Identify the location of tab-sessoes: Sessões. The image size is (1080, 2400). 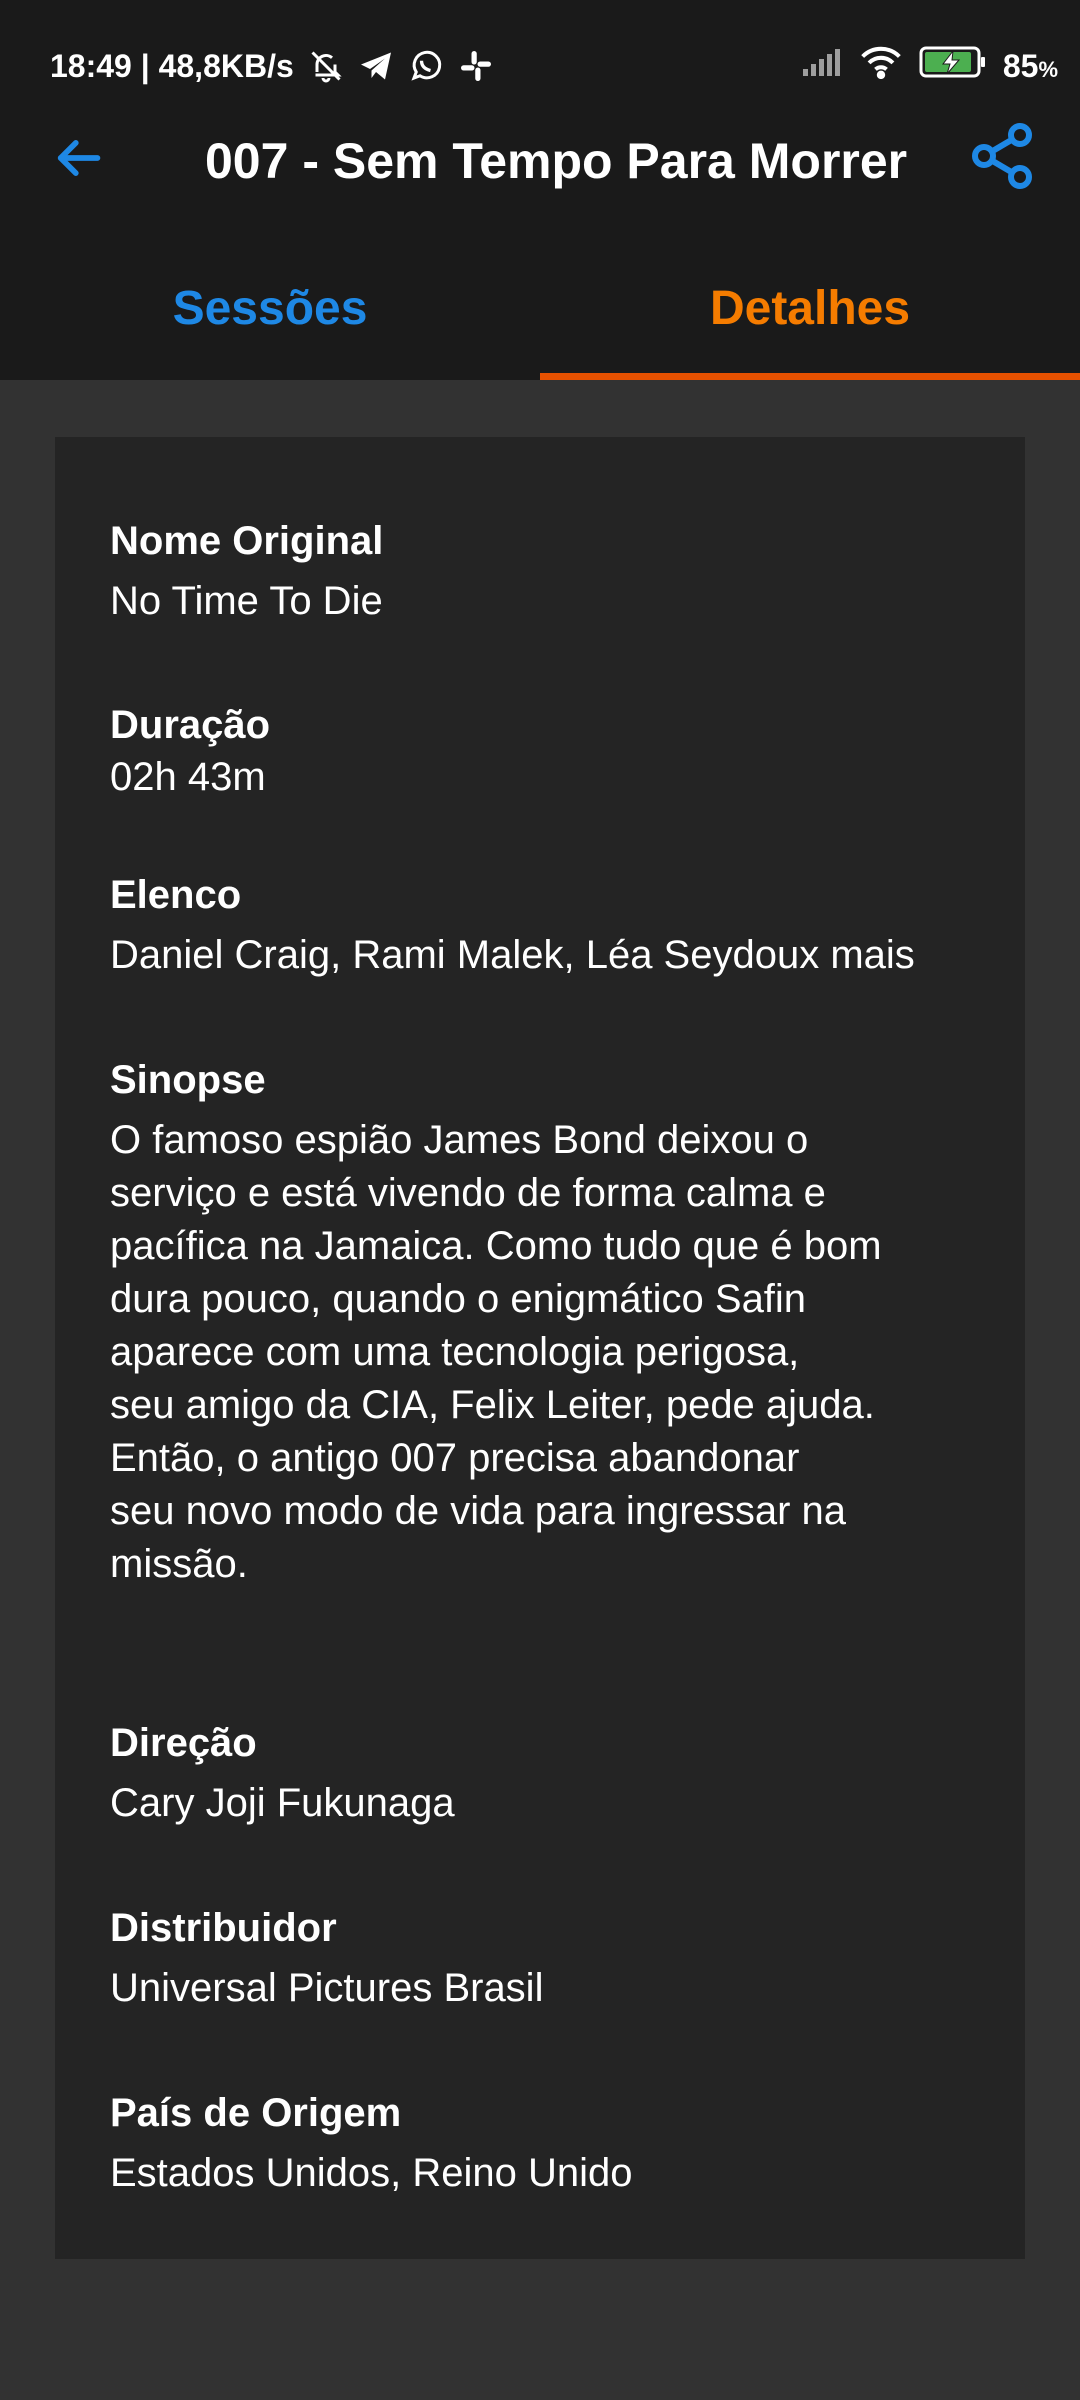
(270, 308).